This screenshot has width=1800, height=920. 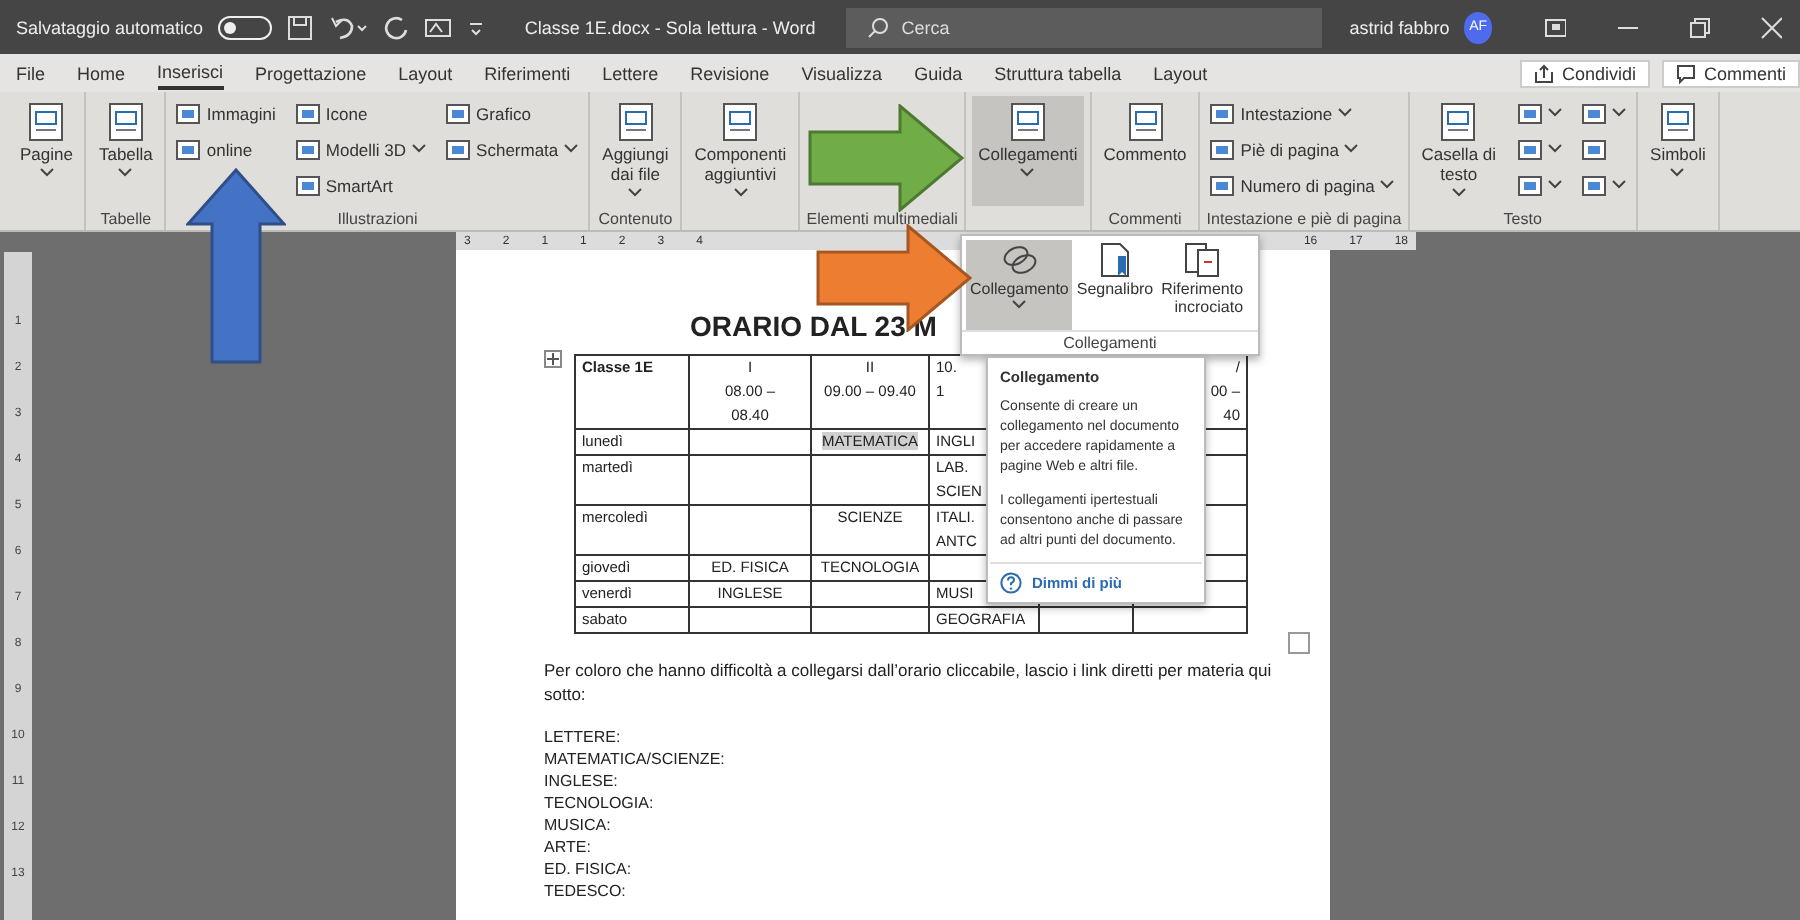 What do you see at coordinates (1543, 73) in the screenshot?
I see `share-icon` at bounding box center [1543, 73].